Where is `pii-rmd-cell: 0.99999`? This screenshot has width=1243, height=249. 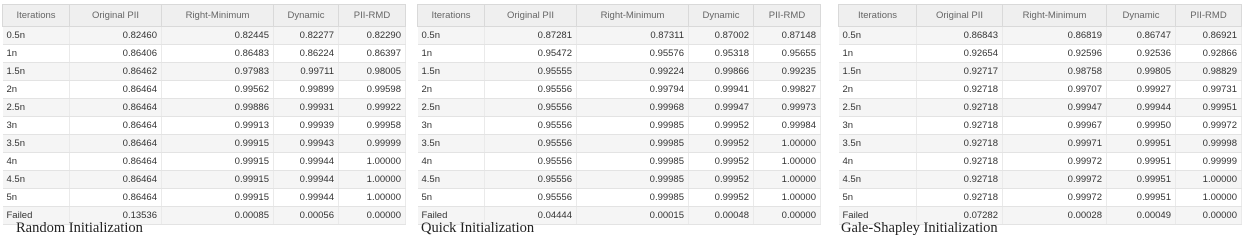 pii-rmd-cell: 0.99999 is located at coordinates (372, 143).